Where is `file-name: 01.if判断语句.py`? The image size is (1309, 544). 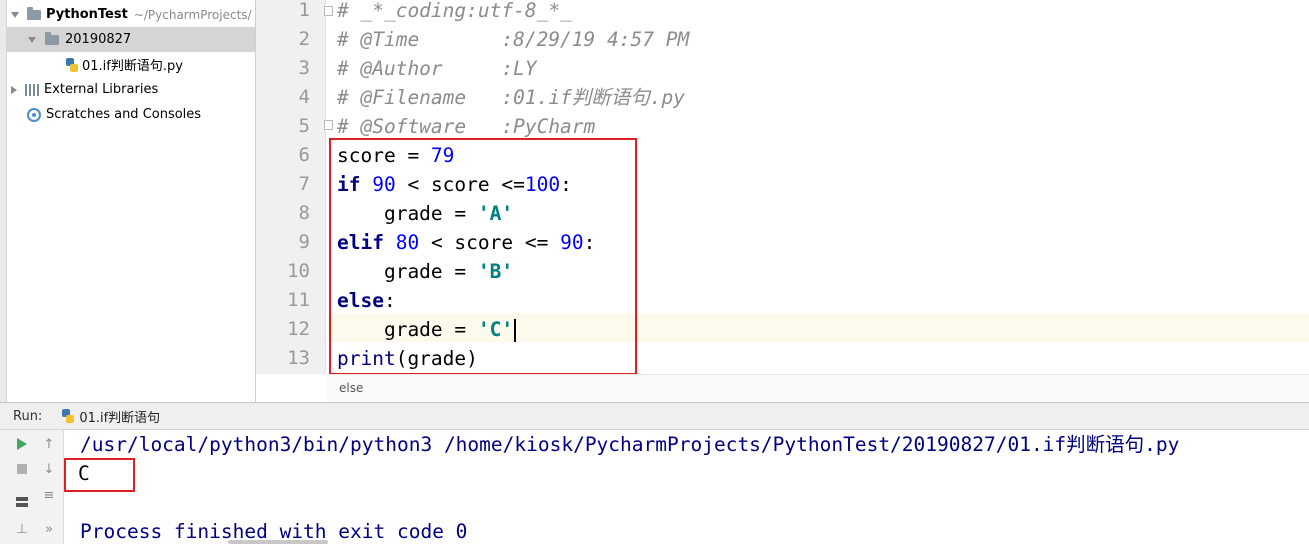 file-name: 01.if判断语句.py is located at coordinates (132, 66).